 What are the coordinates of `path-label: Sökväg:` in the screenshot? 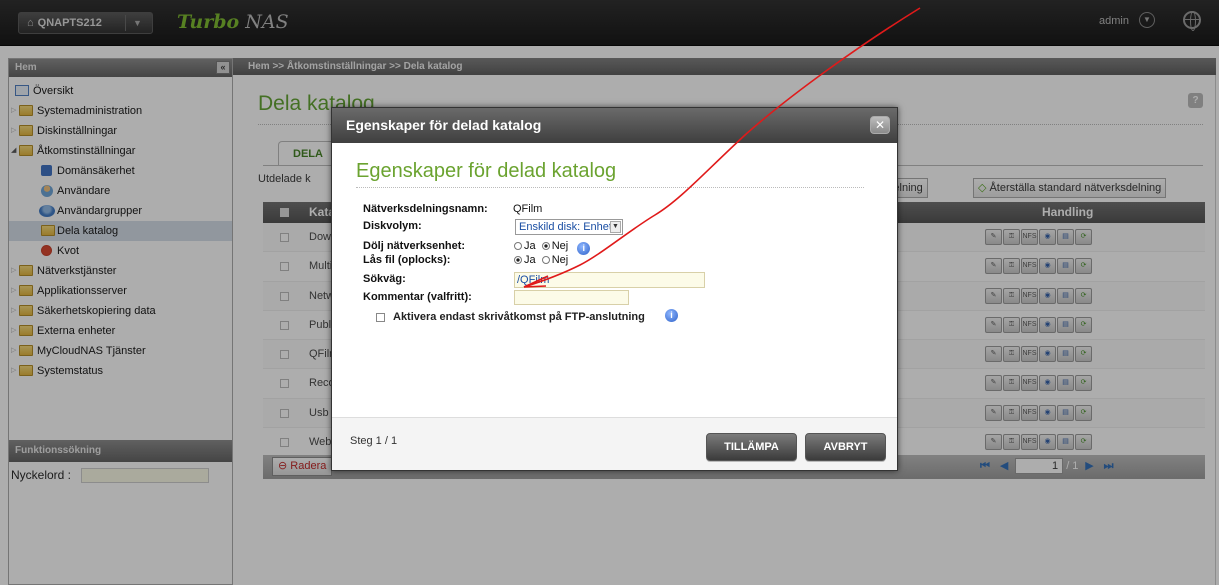 It's located at (384, 279).